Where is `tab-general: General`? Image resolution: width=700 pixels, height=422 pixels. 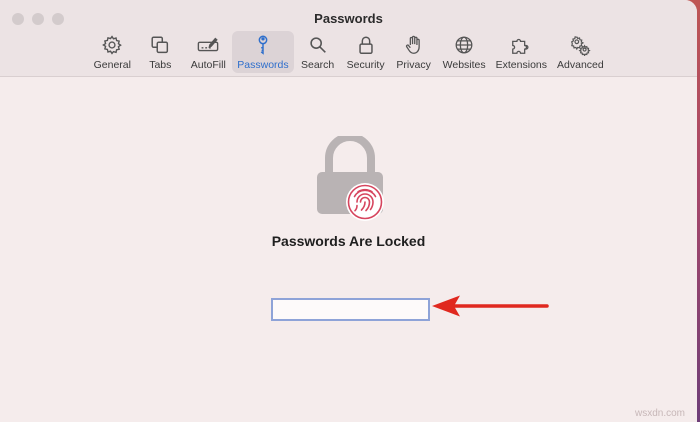
tab-general: General is located at coordinates (112, 52).